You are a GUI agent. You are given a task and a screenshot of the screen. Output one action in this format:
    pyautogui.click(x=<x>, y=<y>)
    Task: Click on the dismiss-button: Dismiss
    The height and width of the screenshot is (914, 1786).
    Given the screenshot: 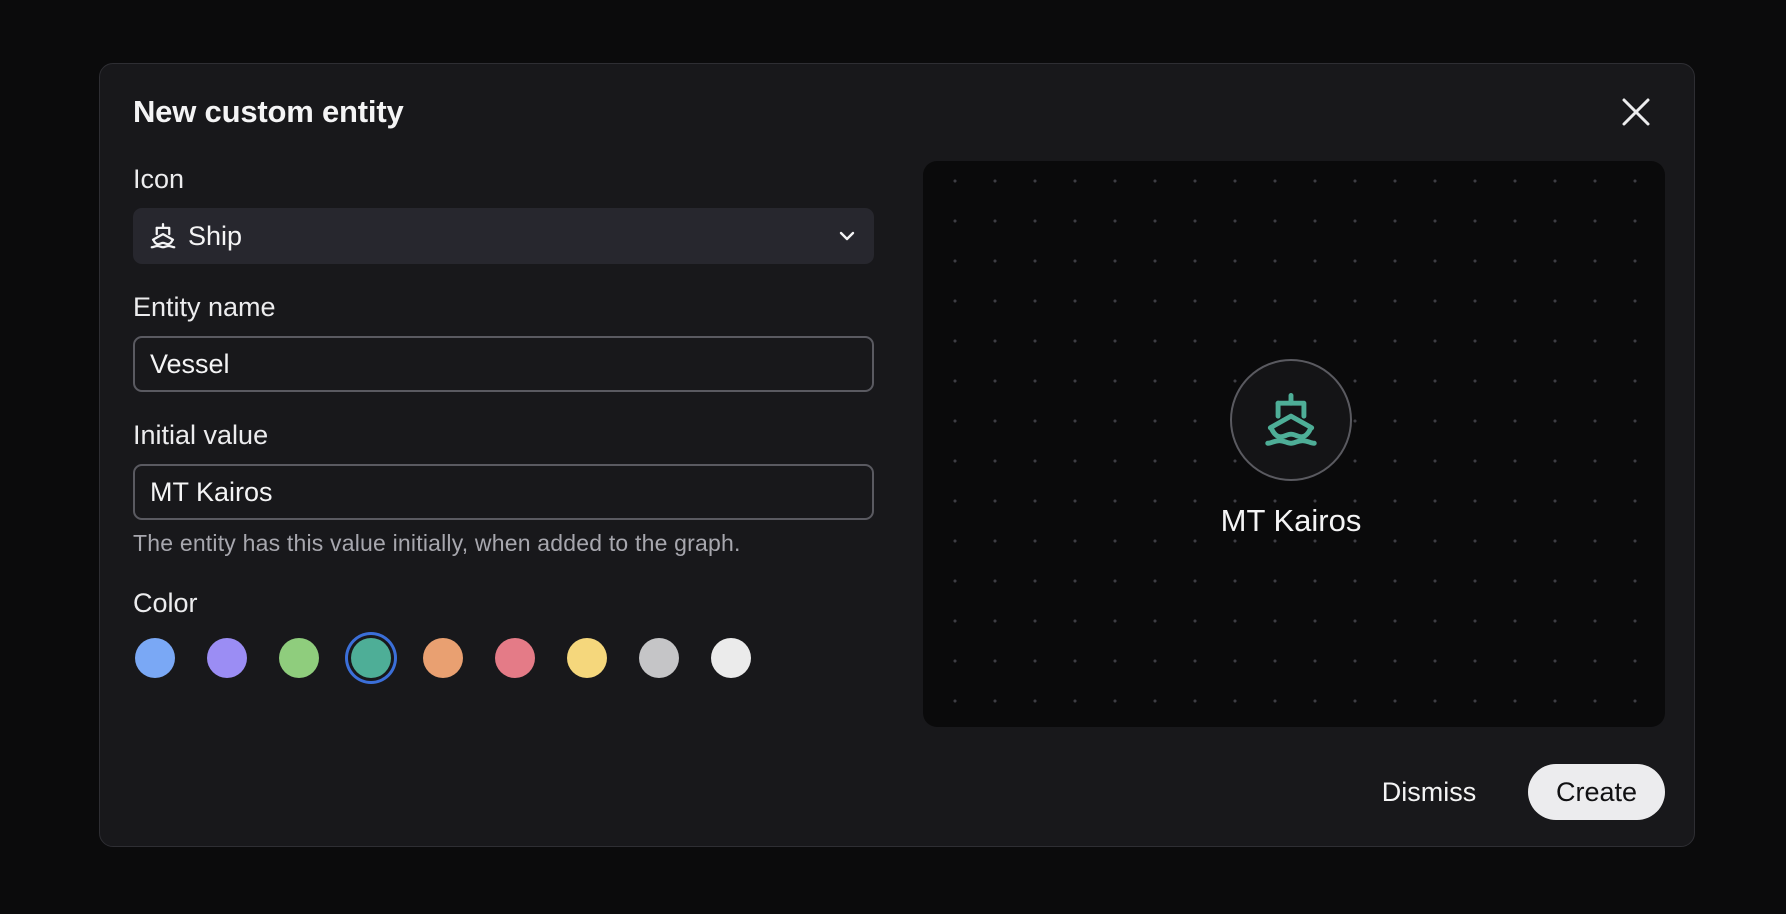 What is the action you would take?
    pyautogui.click(x=1429, y=792)
    